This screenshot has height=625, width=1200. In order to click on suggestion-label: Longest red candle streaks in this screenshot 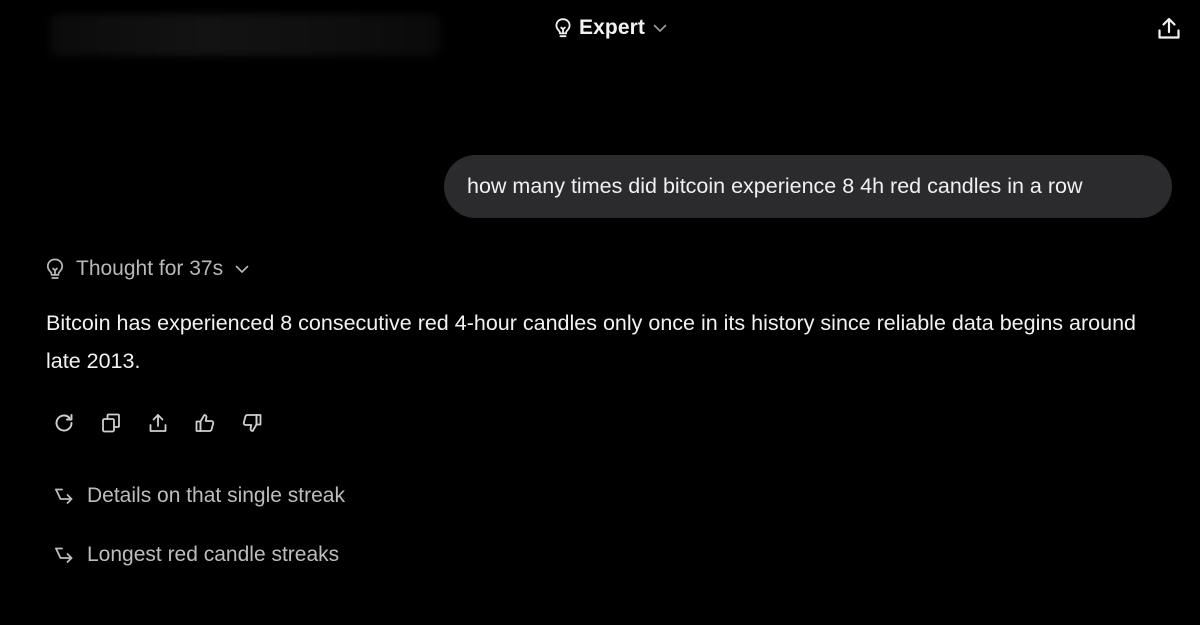, I will do `click(213, 554)`.